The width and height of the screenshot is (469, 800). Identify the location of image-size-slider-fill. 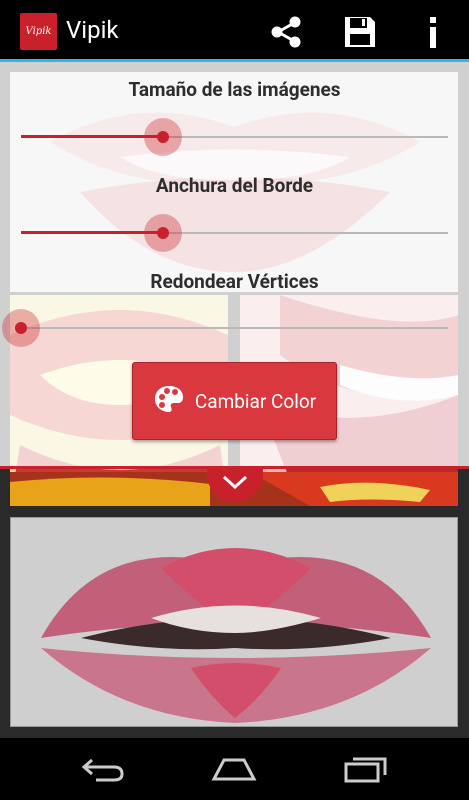
(92, 136).